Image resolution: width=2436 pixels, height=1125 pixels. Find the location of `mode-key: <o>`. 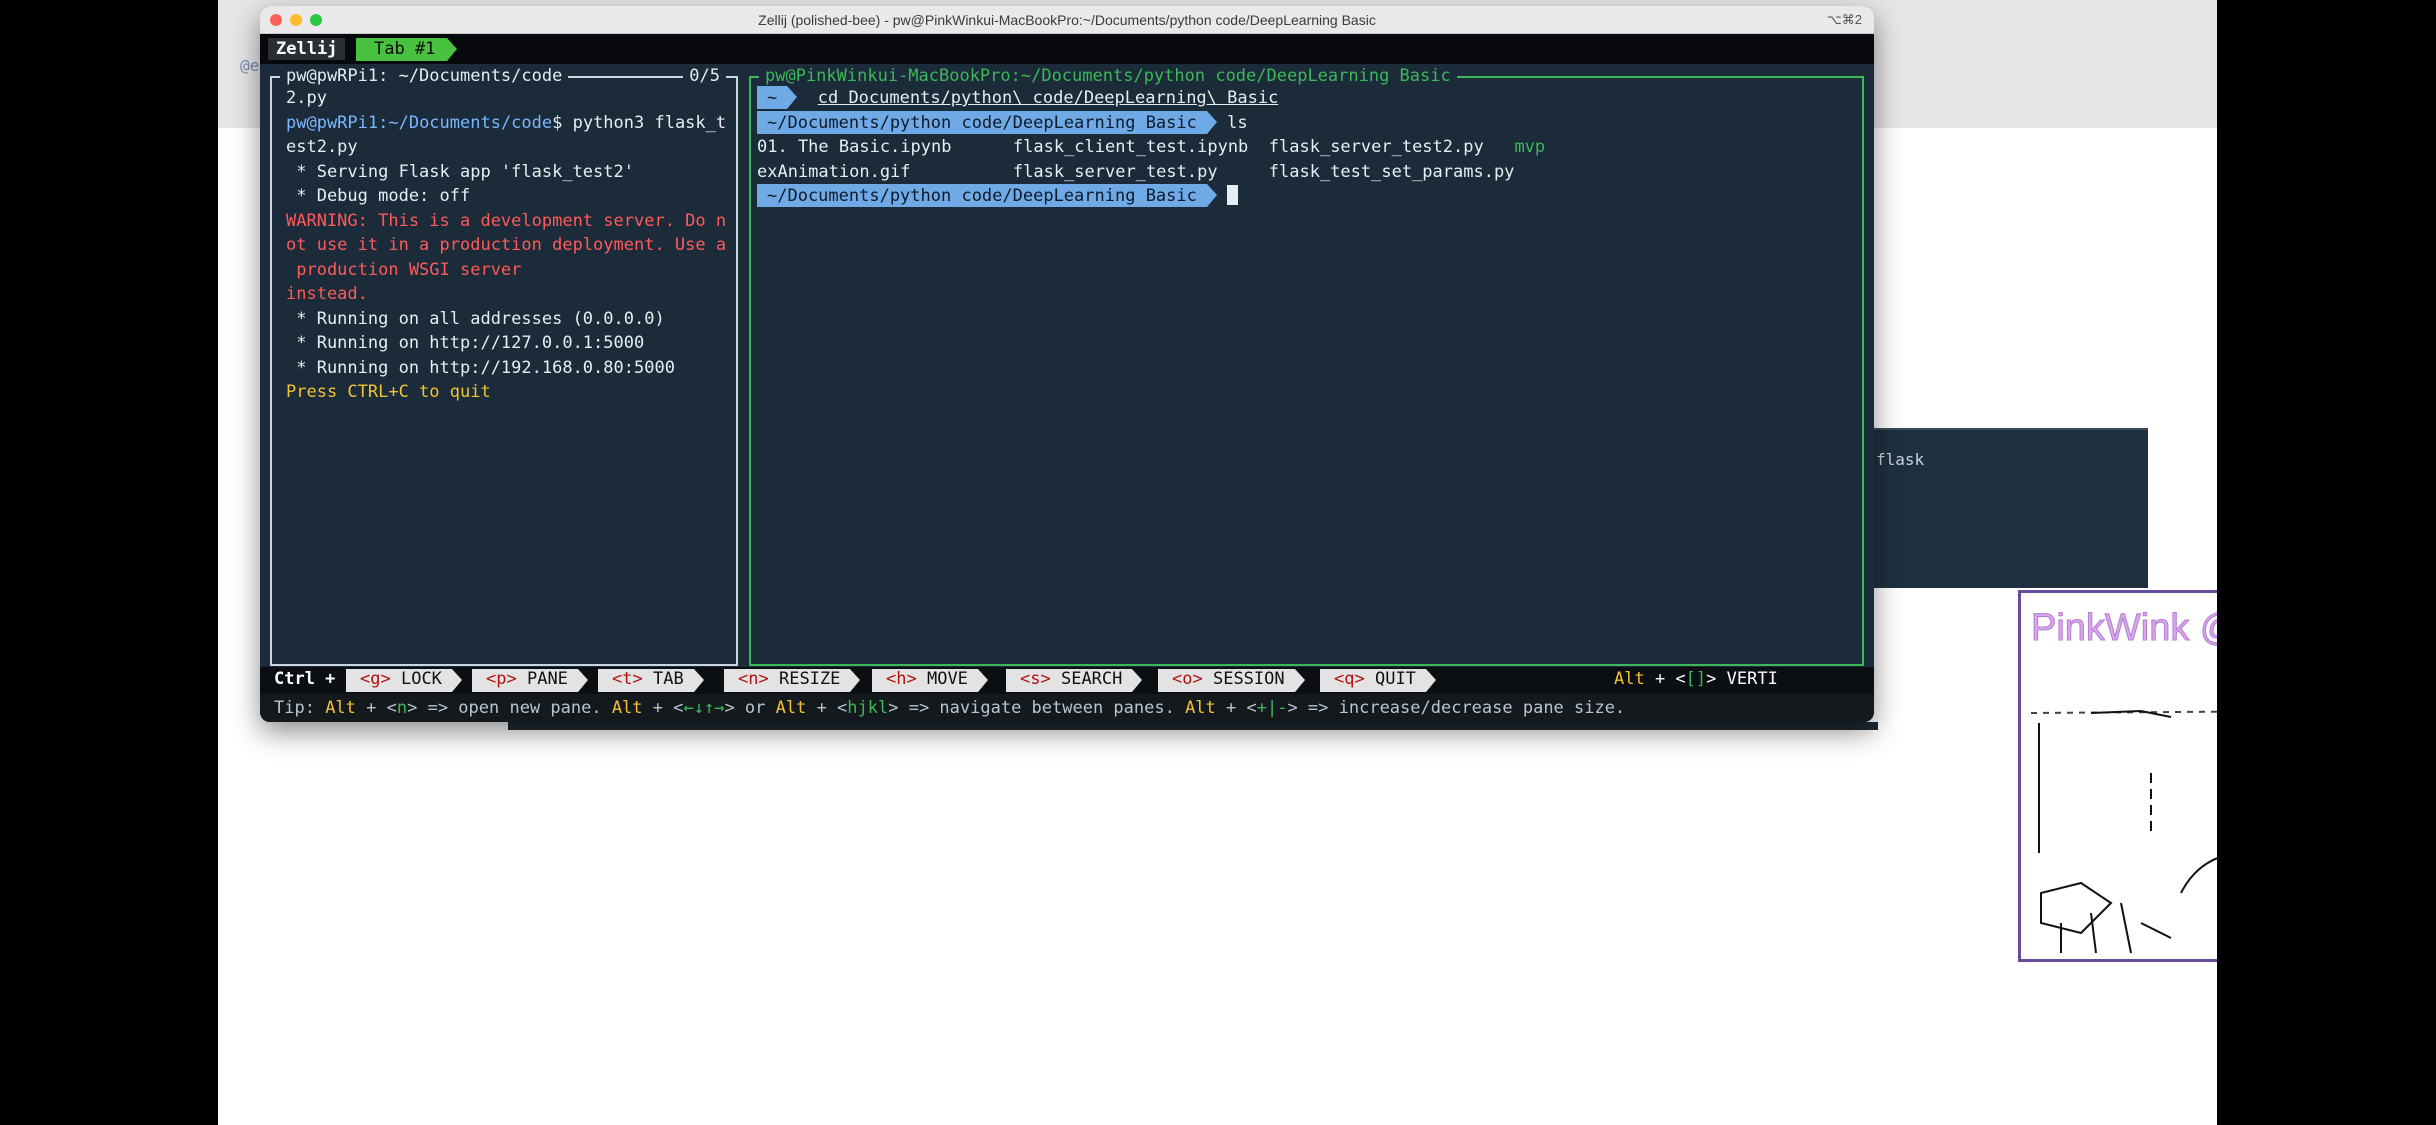

mode-key: <o> is located at coordinates (1187, 679).